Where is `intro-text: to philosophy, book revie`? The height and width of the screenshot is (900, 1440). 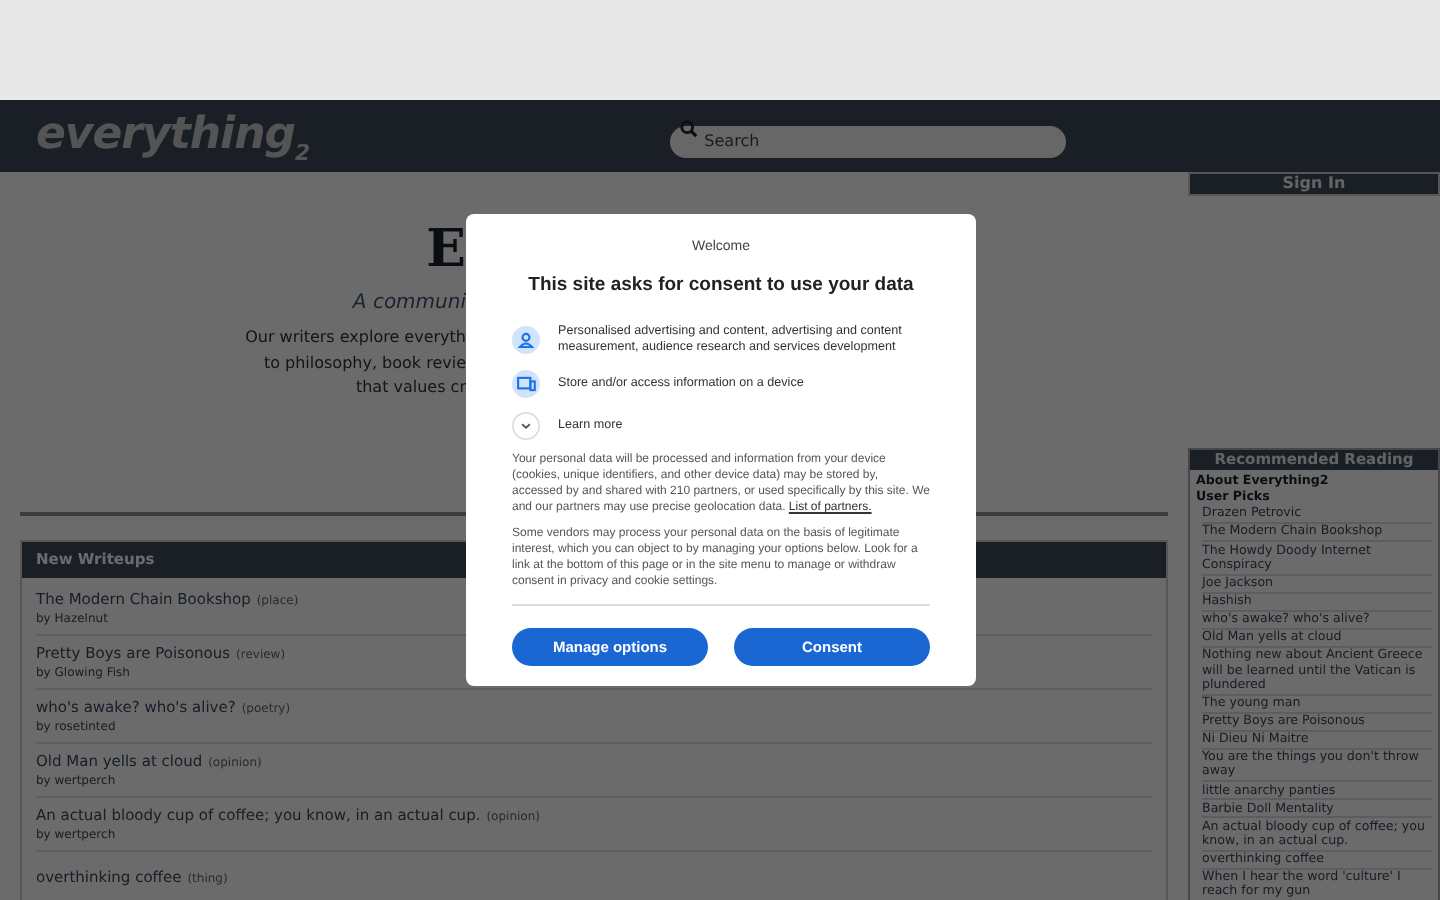
intro-text: to philosophy, book revie is located at coordinates (364, 363).